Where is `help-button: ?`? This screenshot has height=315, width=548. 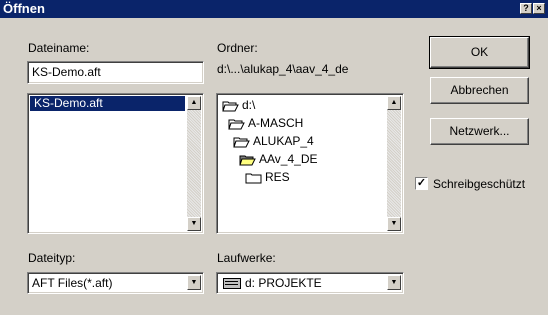 help-button: ? is located at coordinates (526, 8).